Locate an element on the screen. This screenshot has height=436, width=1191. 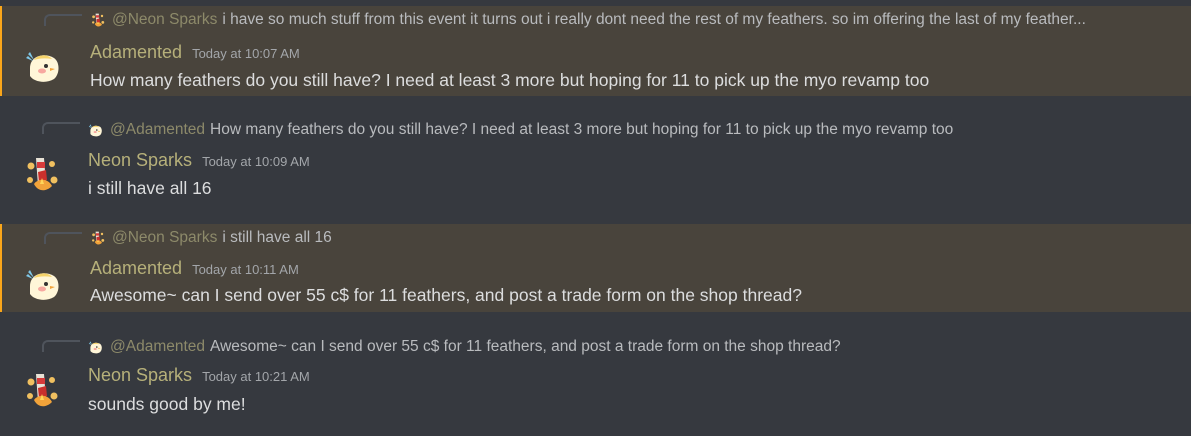
message-header: Adamented Today at 10:11 AM is located at coordinates (194, 268).